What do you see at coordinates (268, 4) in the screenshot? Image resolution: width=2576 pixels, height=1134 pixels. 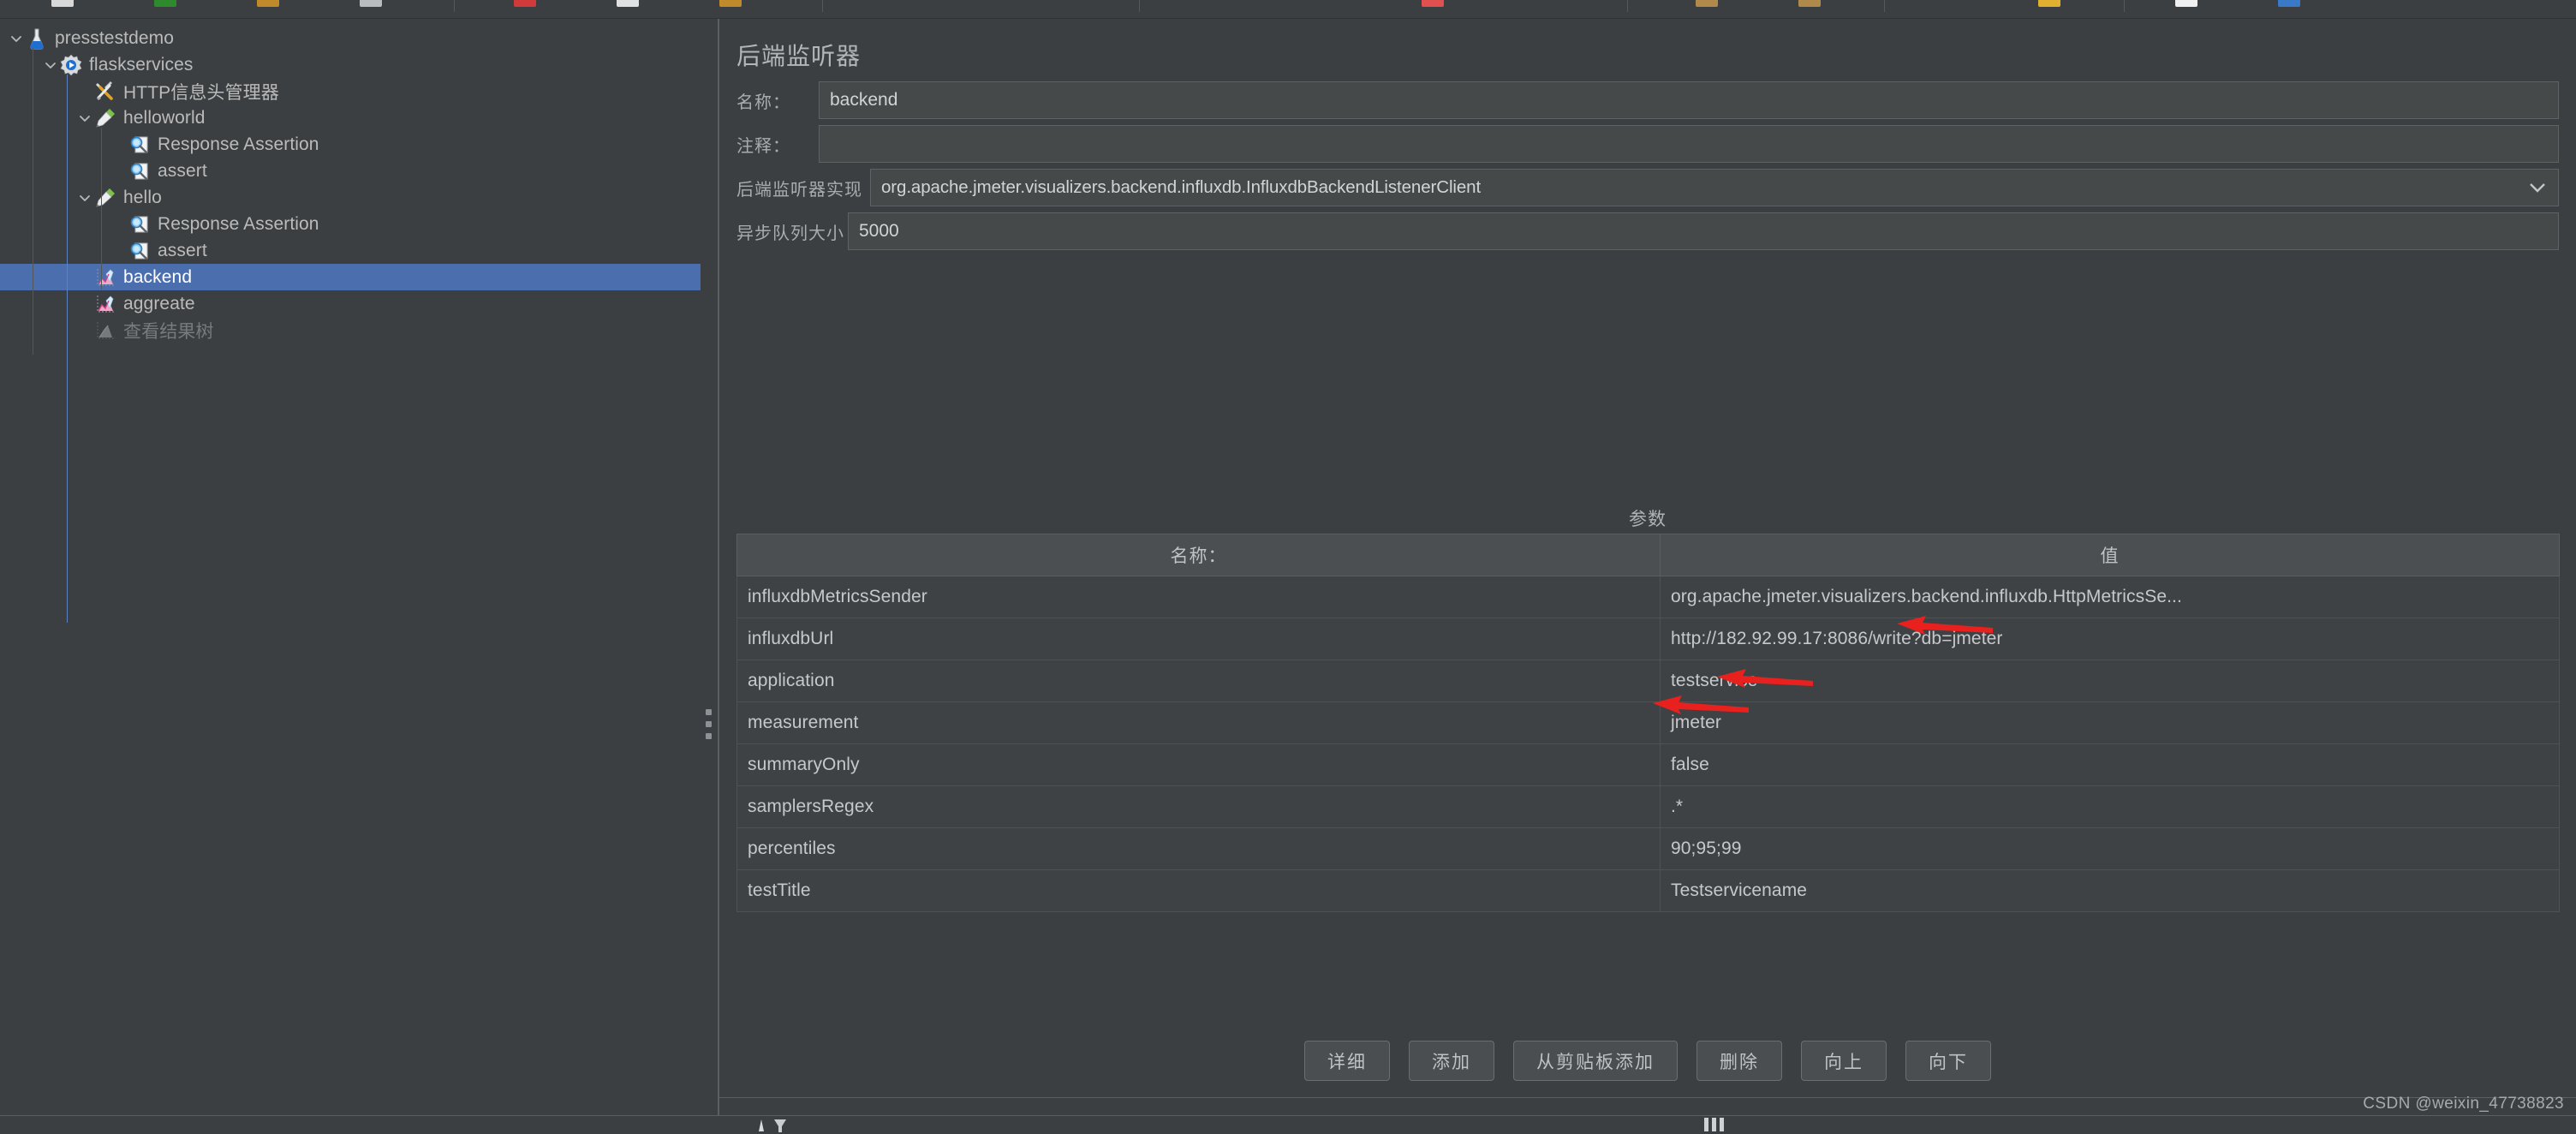 I see `open-folder-icon` at bounding box center [268, 4].